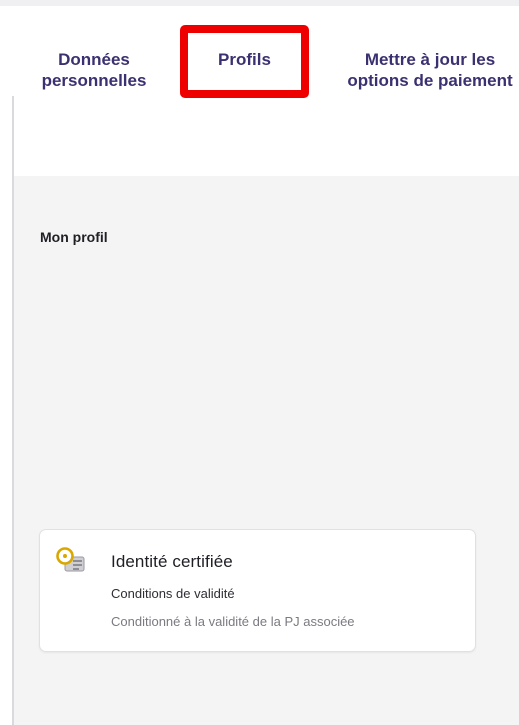  Describe the element at coordinates (94, 70) in the screenshot. I see `tab-personal-data: Données personnelles` at that location.